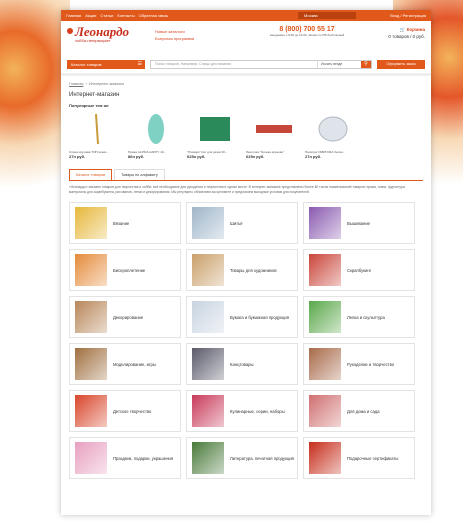 The image size is (463, 523). I want to click on category-card: Для дома и сада, so click(359, 411).